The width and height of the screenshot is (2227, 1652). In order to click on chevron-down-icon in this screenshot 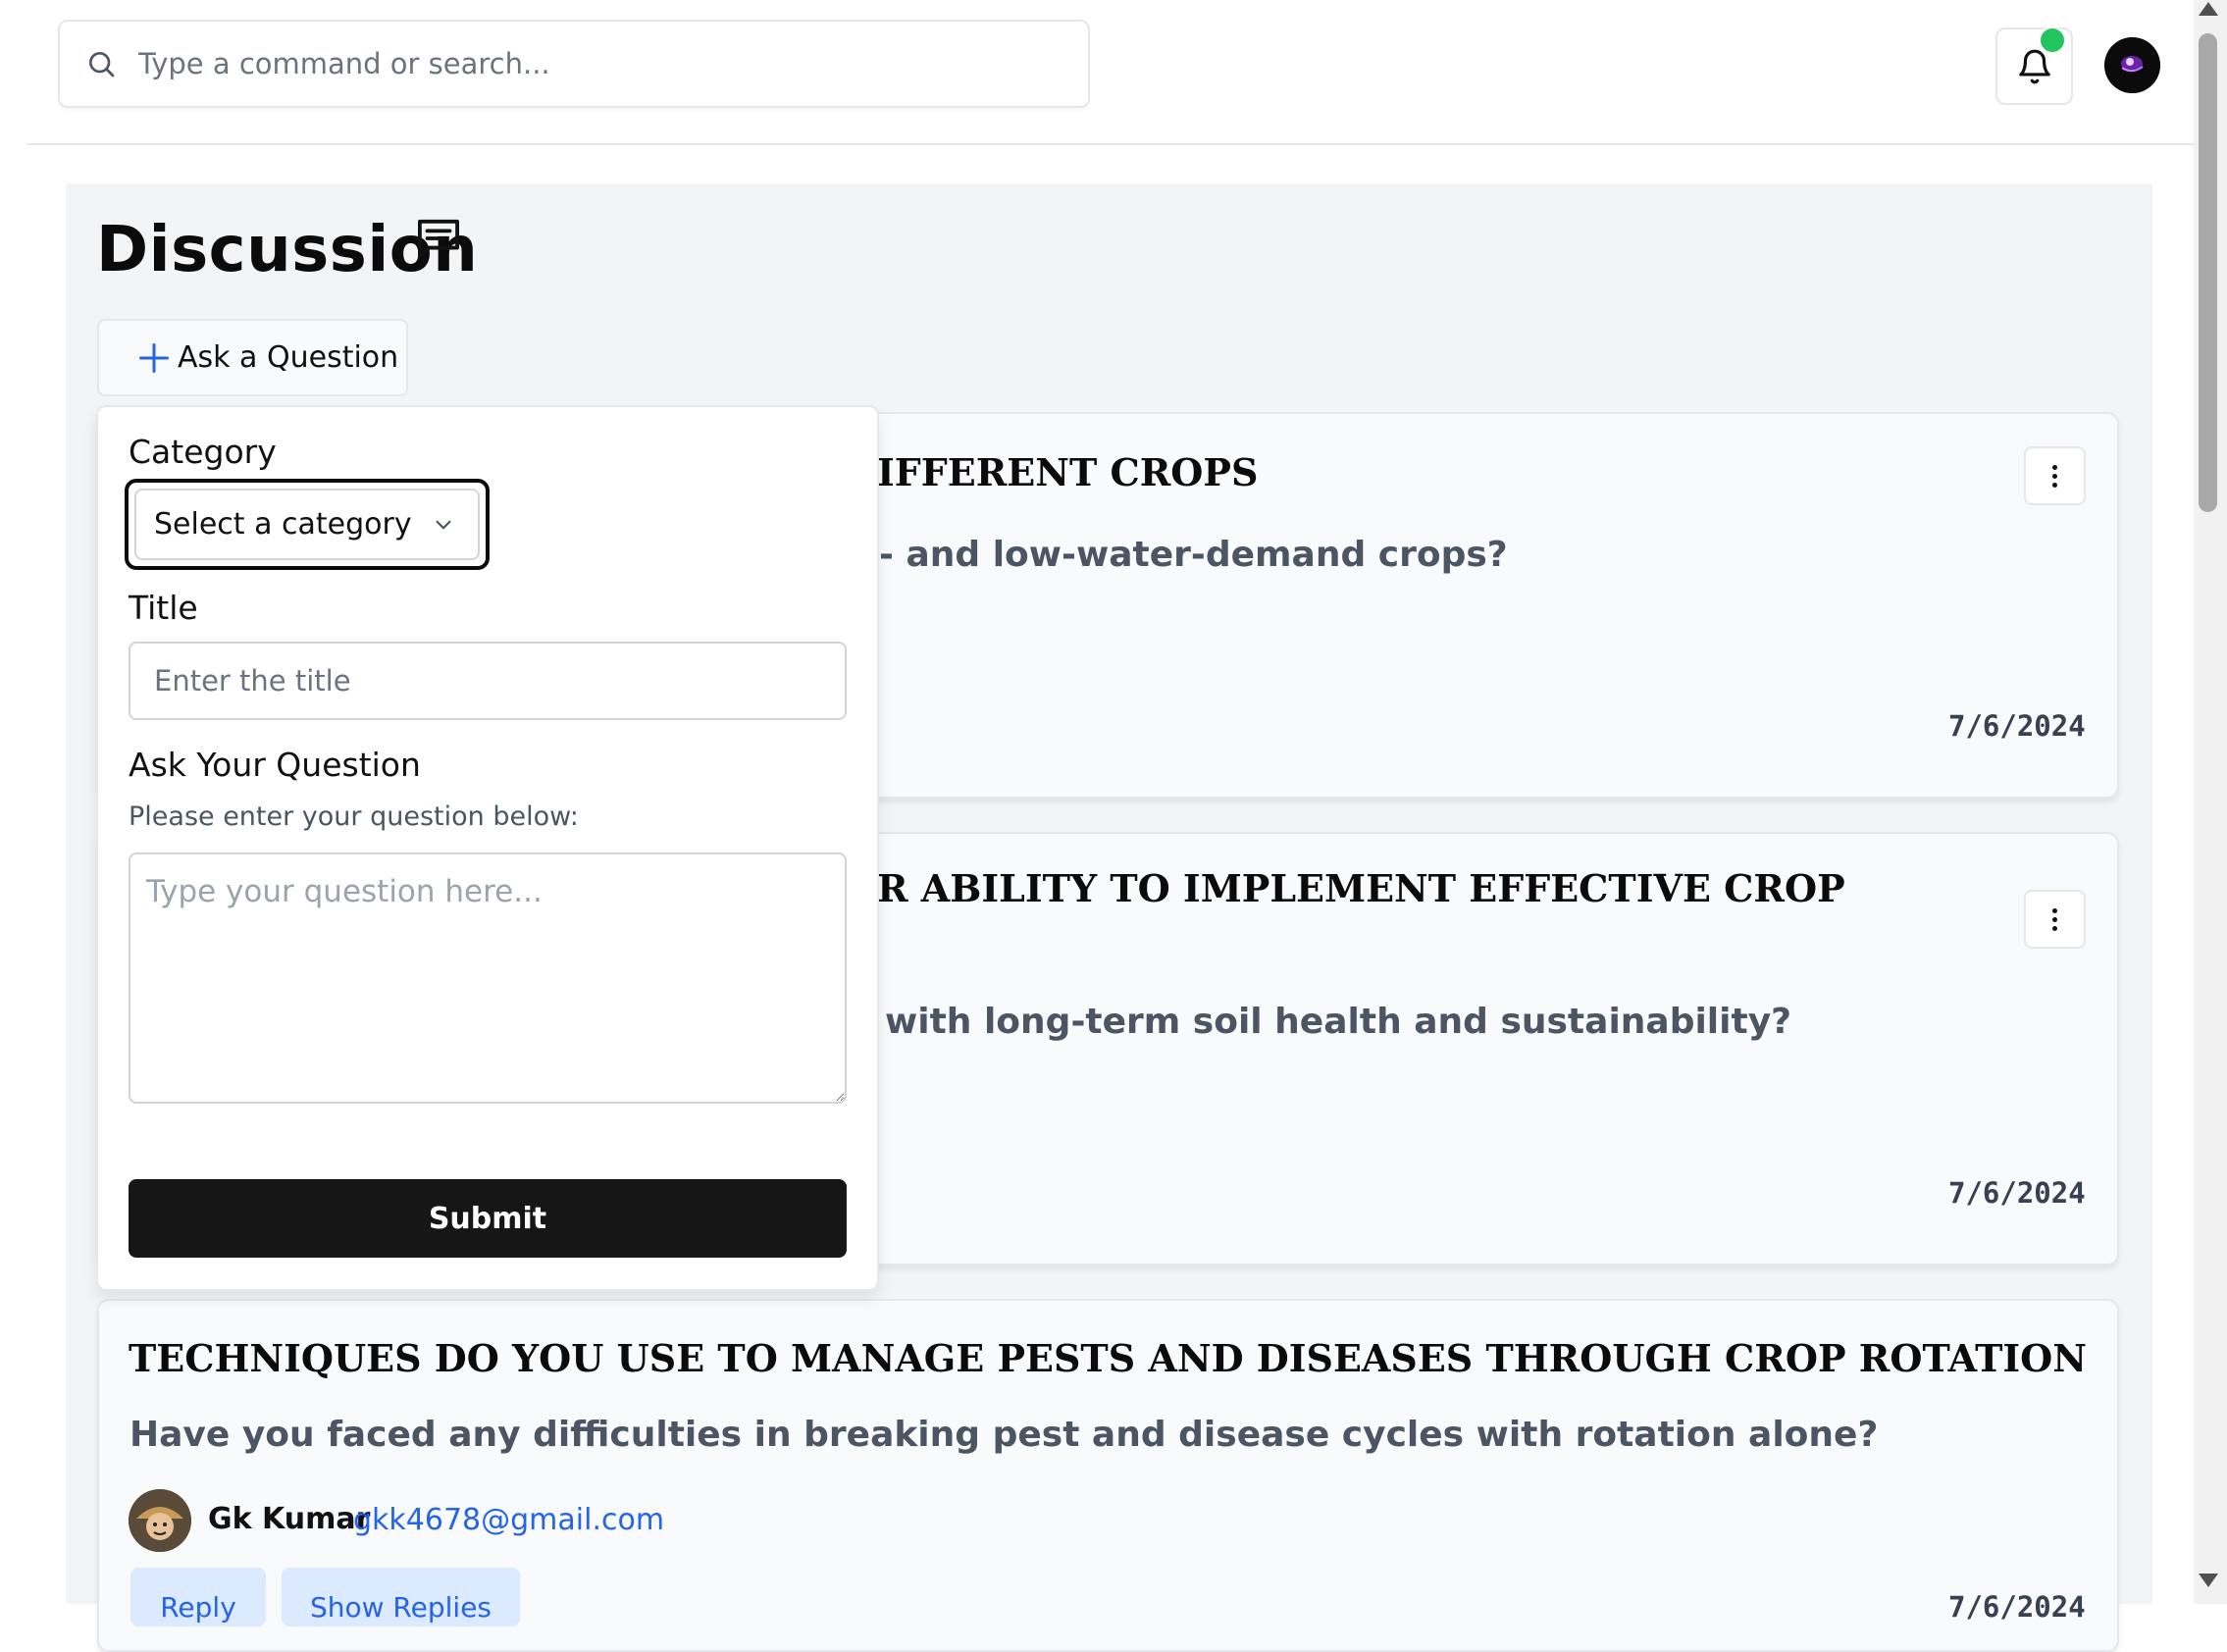, I will do `click(444, 525)`.